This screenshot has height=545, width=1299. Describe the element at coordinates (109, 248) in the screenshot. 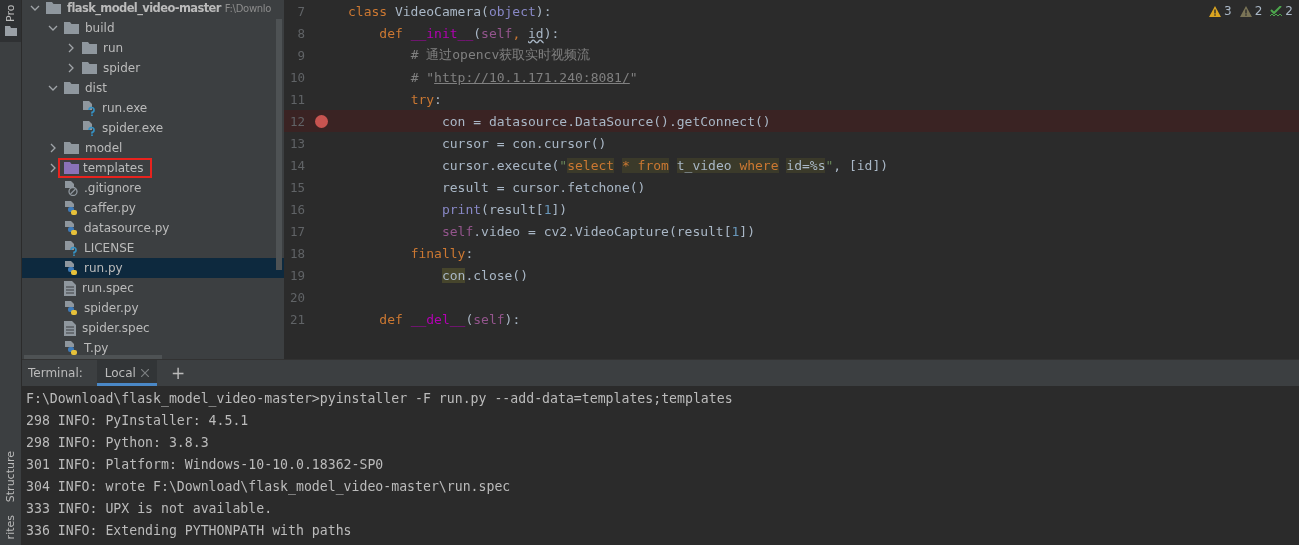

I see `tree-item-label: LICENSE` at that location.